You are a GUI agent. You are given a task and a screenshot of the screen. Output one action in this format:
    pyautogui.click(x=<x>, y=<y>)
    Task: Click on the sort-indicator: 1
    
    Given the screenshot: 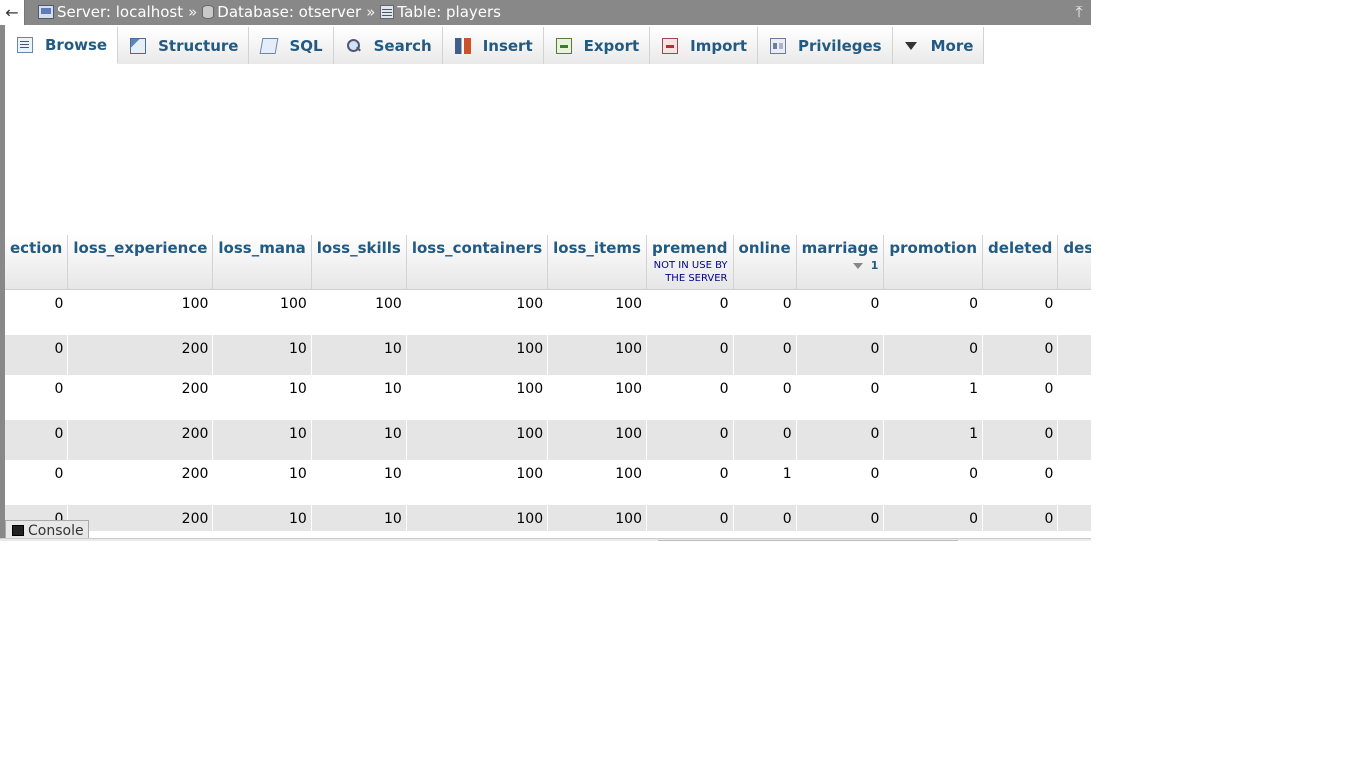 What is the action you would take?
    pyautogui.click(x=840, y=265)
    